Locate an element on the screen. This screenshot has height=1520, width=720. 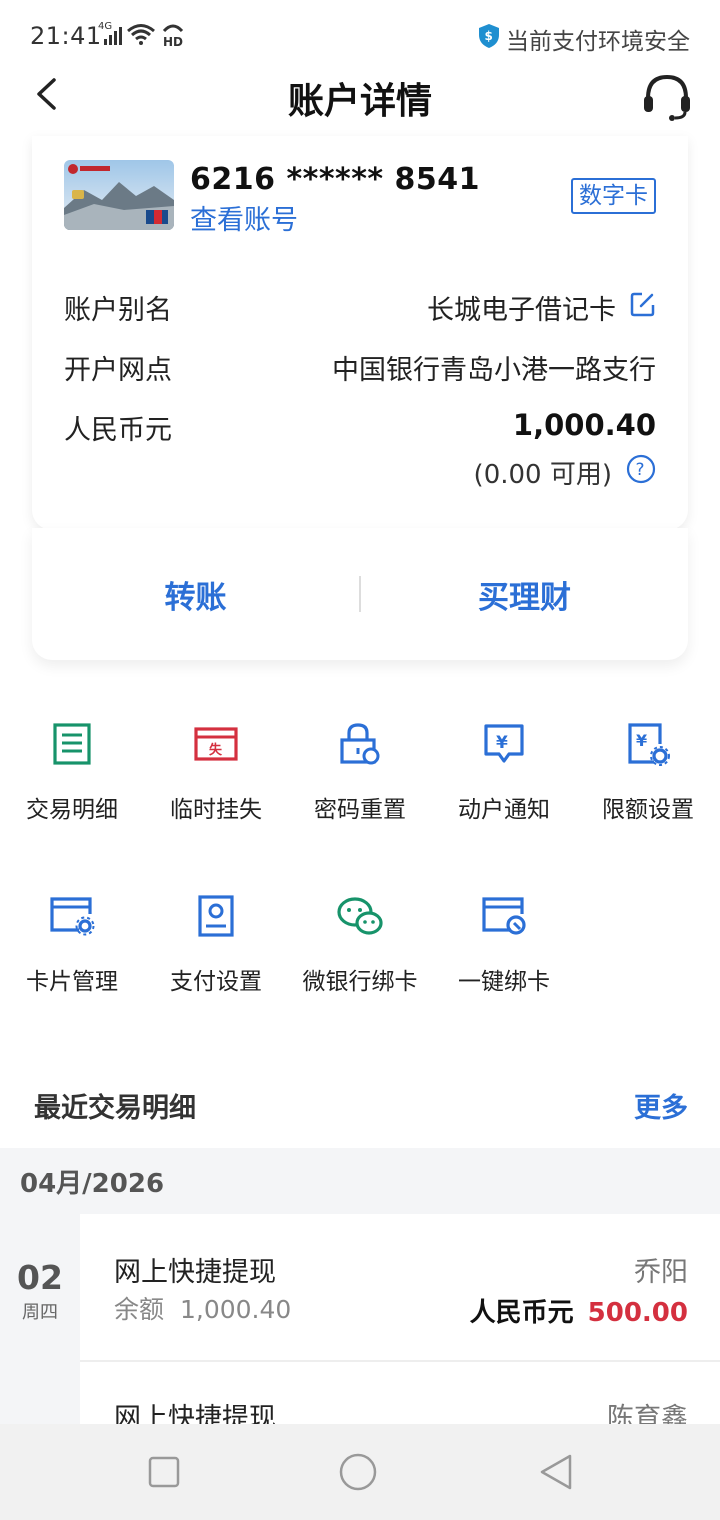
grid-label: 微银行绑卡 is located at coordinates (360, 982).